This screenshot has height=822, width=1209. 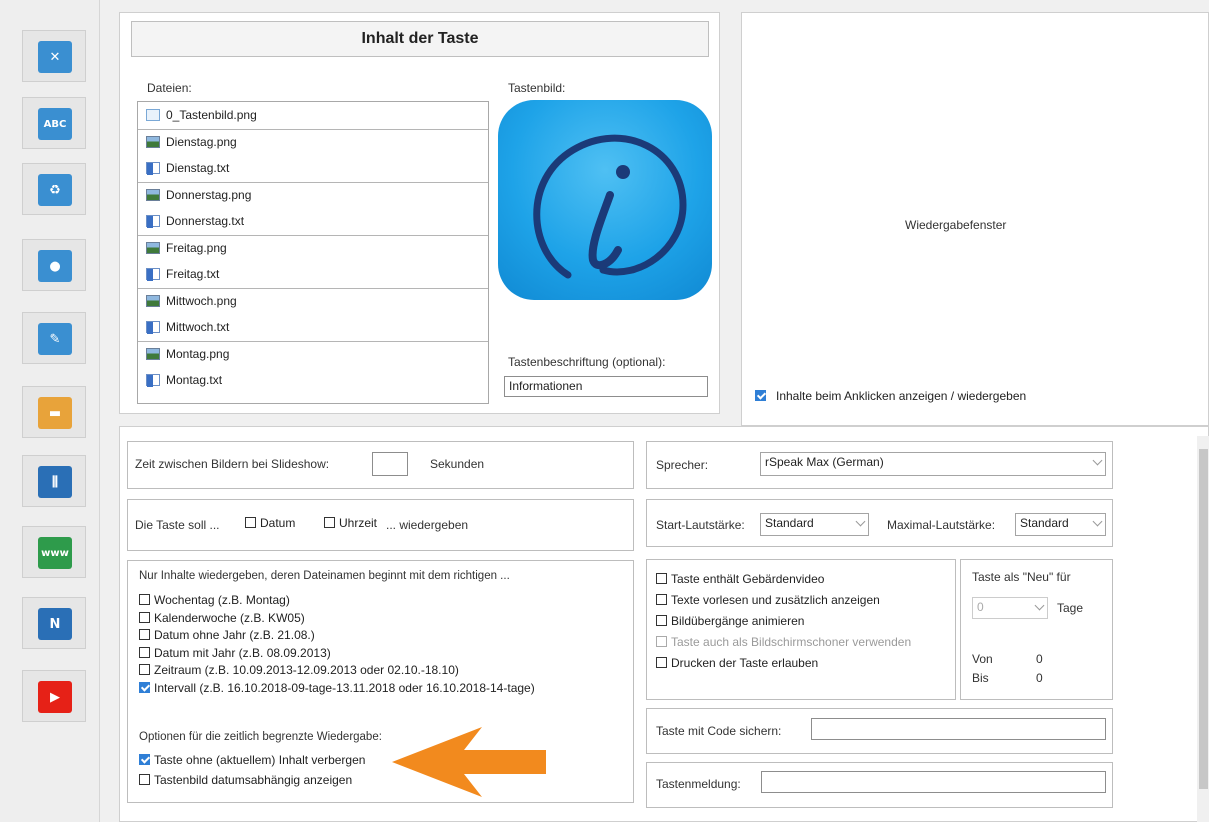 I want to click on file-list-item: 0_Tastenbild.png, so click(x=313, y=115).